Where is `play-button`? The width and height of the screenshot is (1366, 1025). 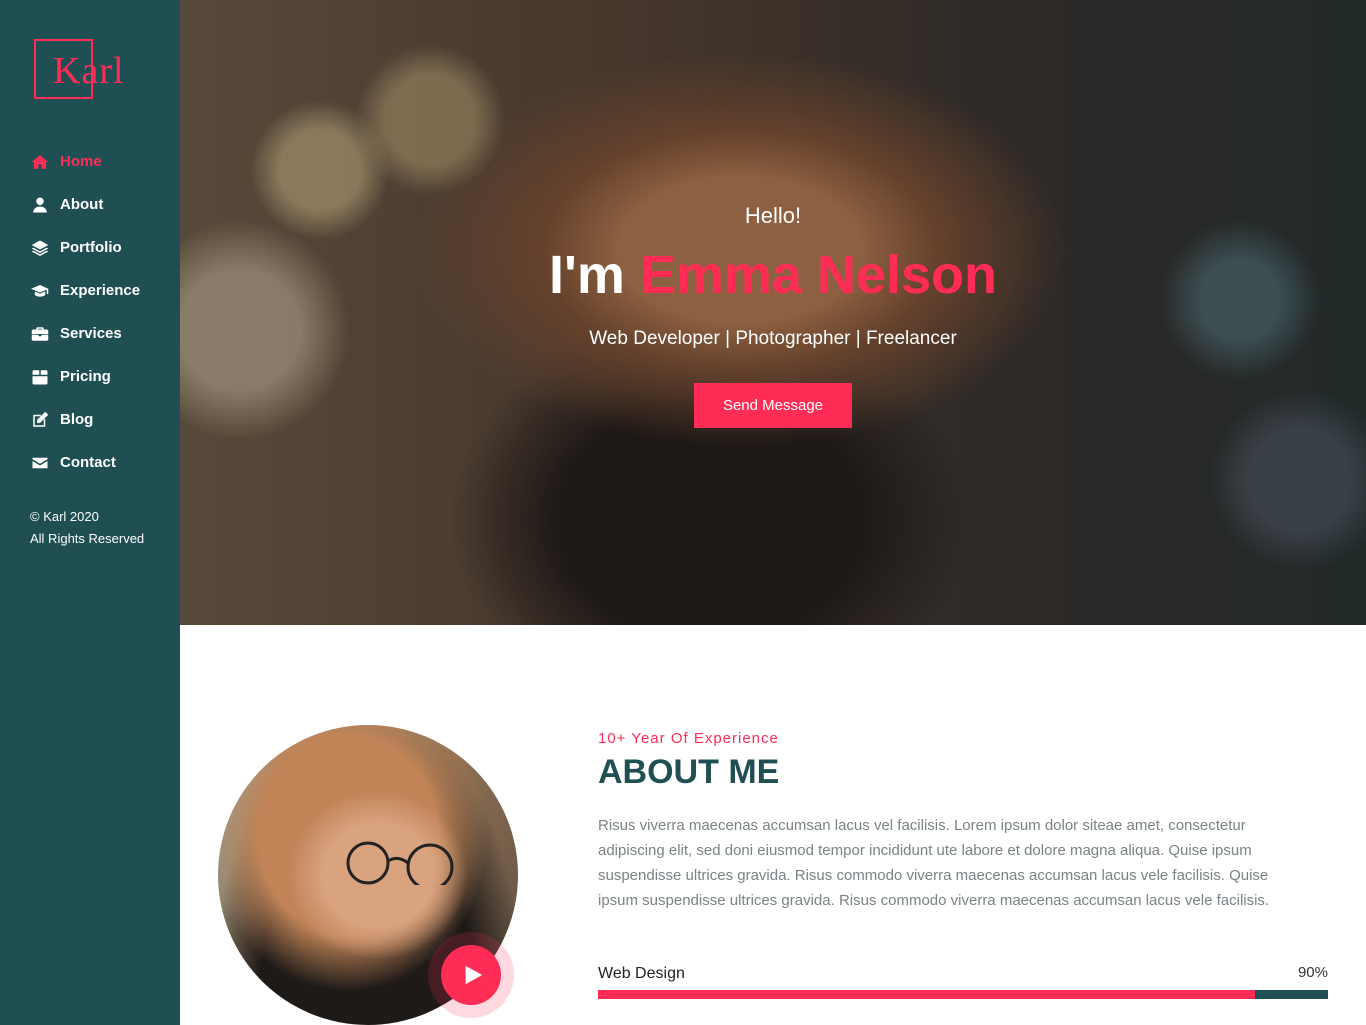
play-button is located at coordinates (471, 975).